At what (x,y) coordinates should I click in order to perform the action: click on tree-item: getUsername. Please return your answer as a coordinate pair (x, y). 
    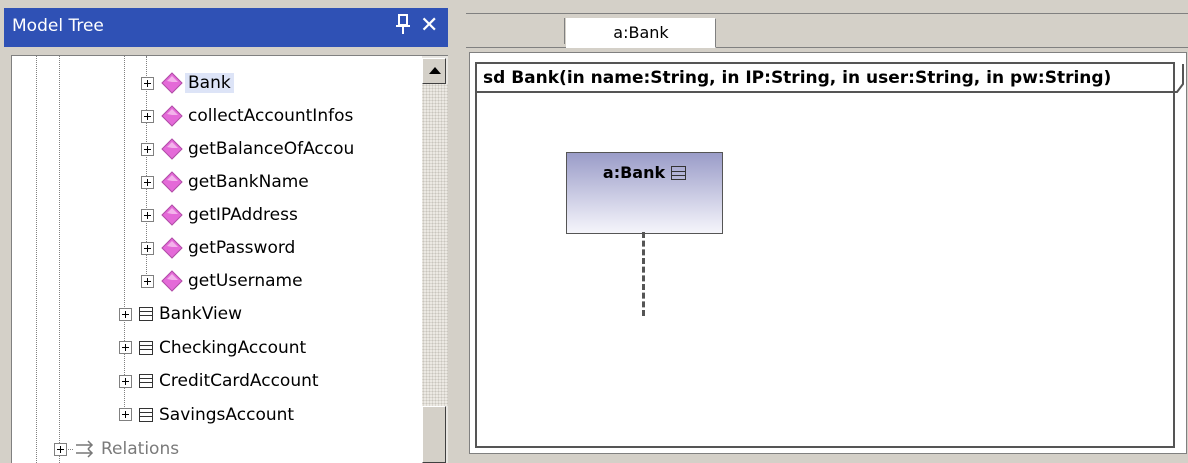
    Looking at the image, I should click on (222, 281).